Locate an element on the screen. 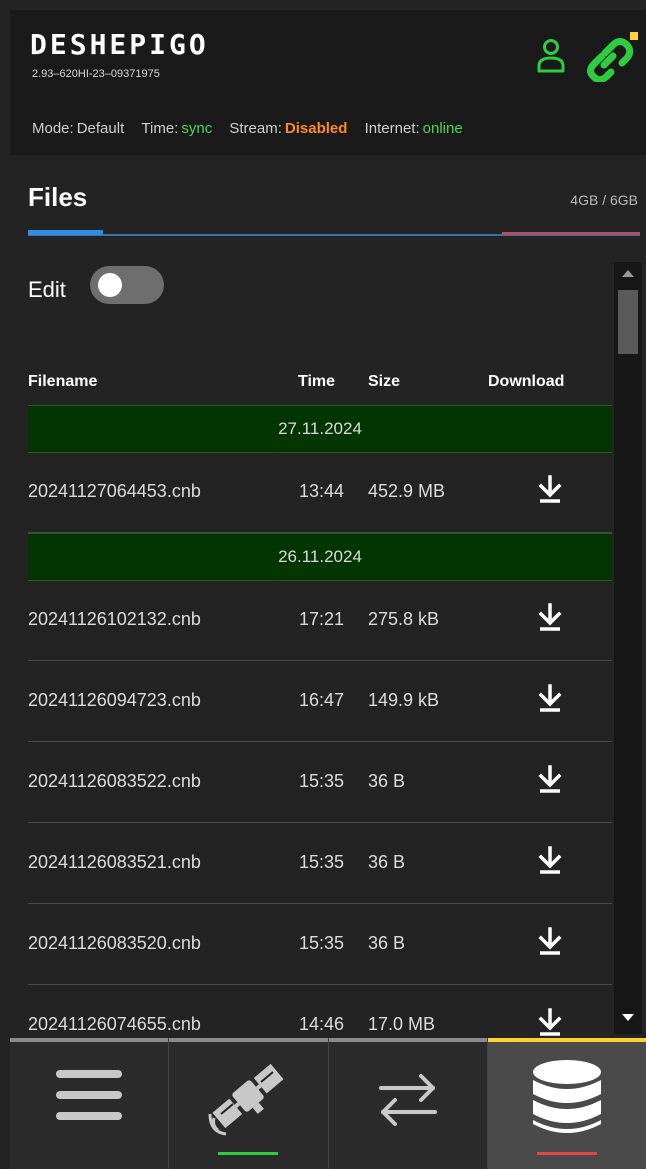  file-time: 17:21 is located at coordinates (322, 619).